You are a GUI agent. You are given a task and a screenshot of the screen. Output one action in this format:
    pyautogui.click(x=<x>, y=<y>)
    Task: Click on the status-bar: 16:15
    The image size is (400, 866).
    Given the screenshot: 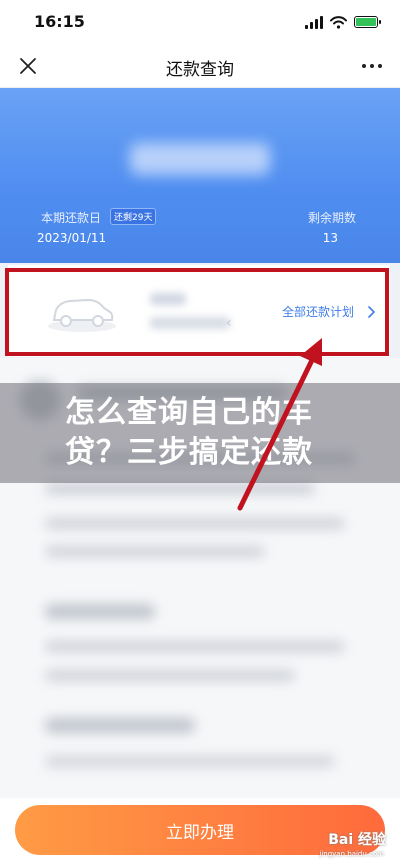 What is the action you would take?
    pyautogui.click(x=200, y=22)
    